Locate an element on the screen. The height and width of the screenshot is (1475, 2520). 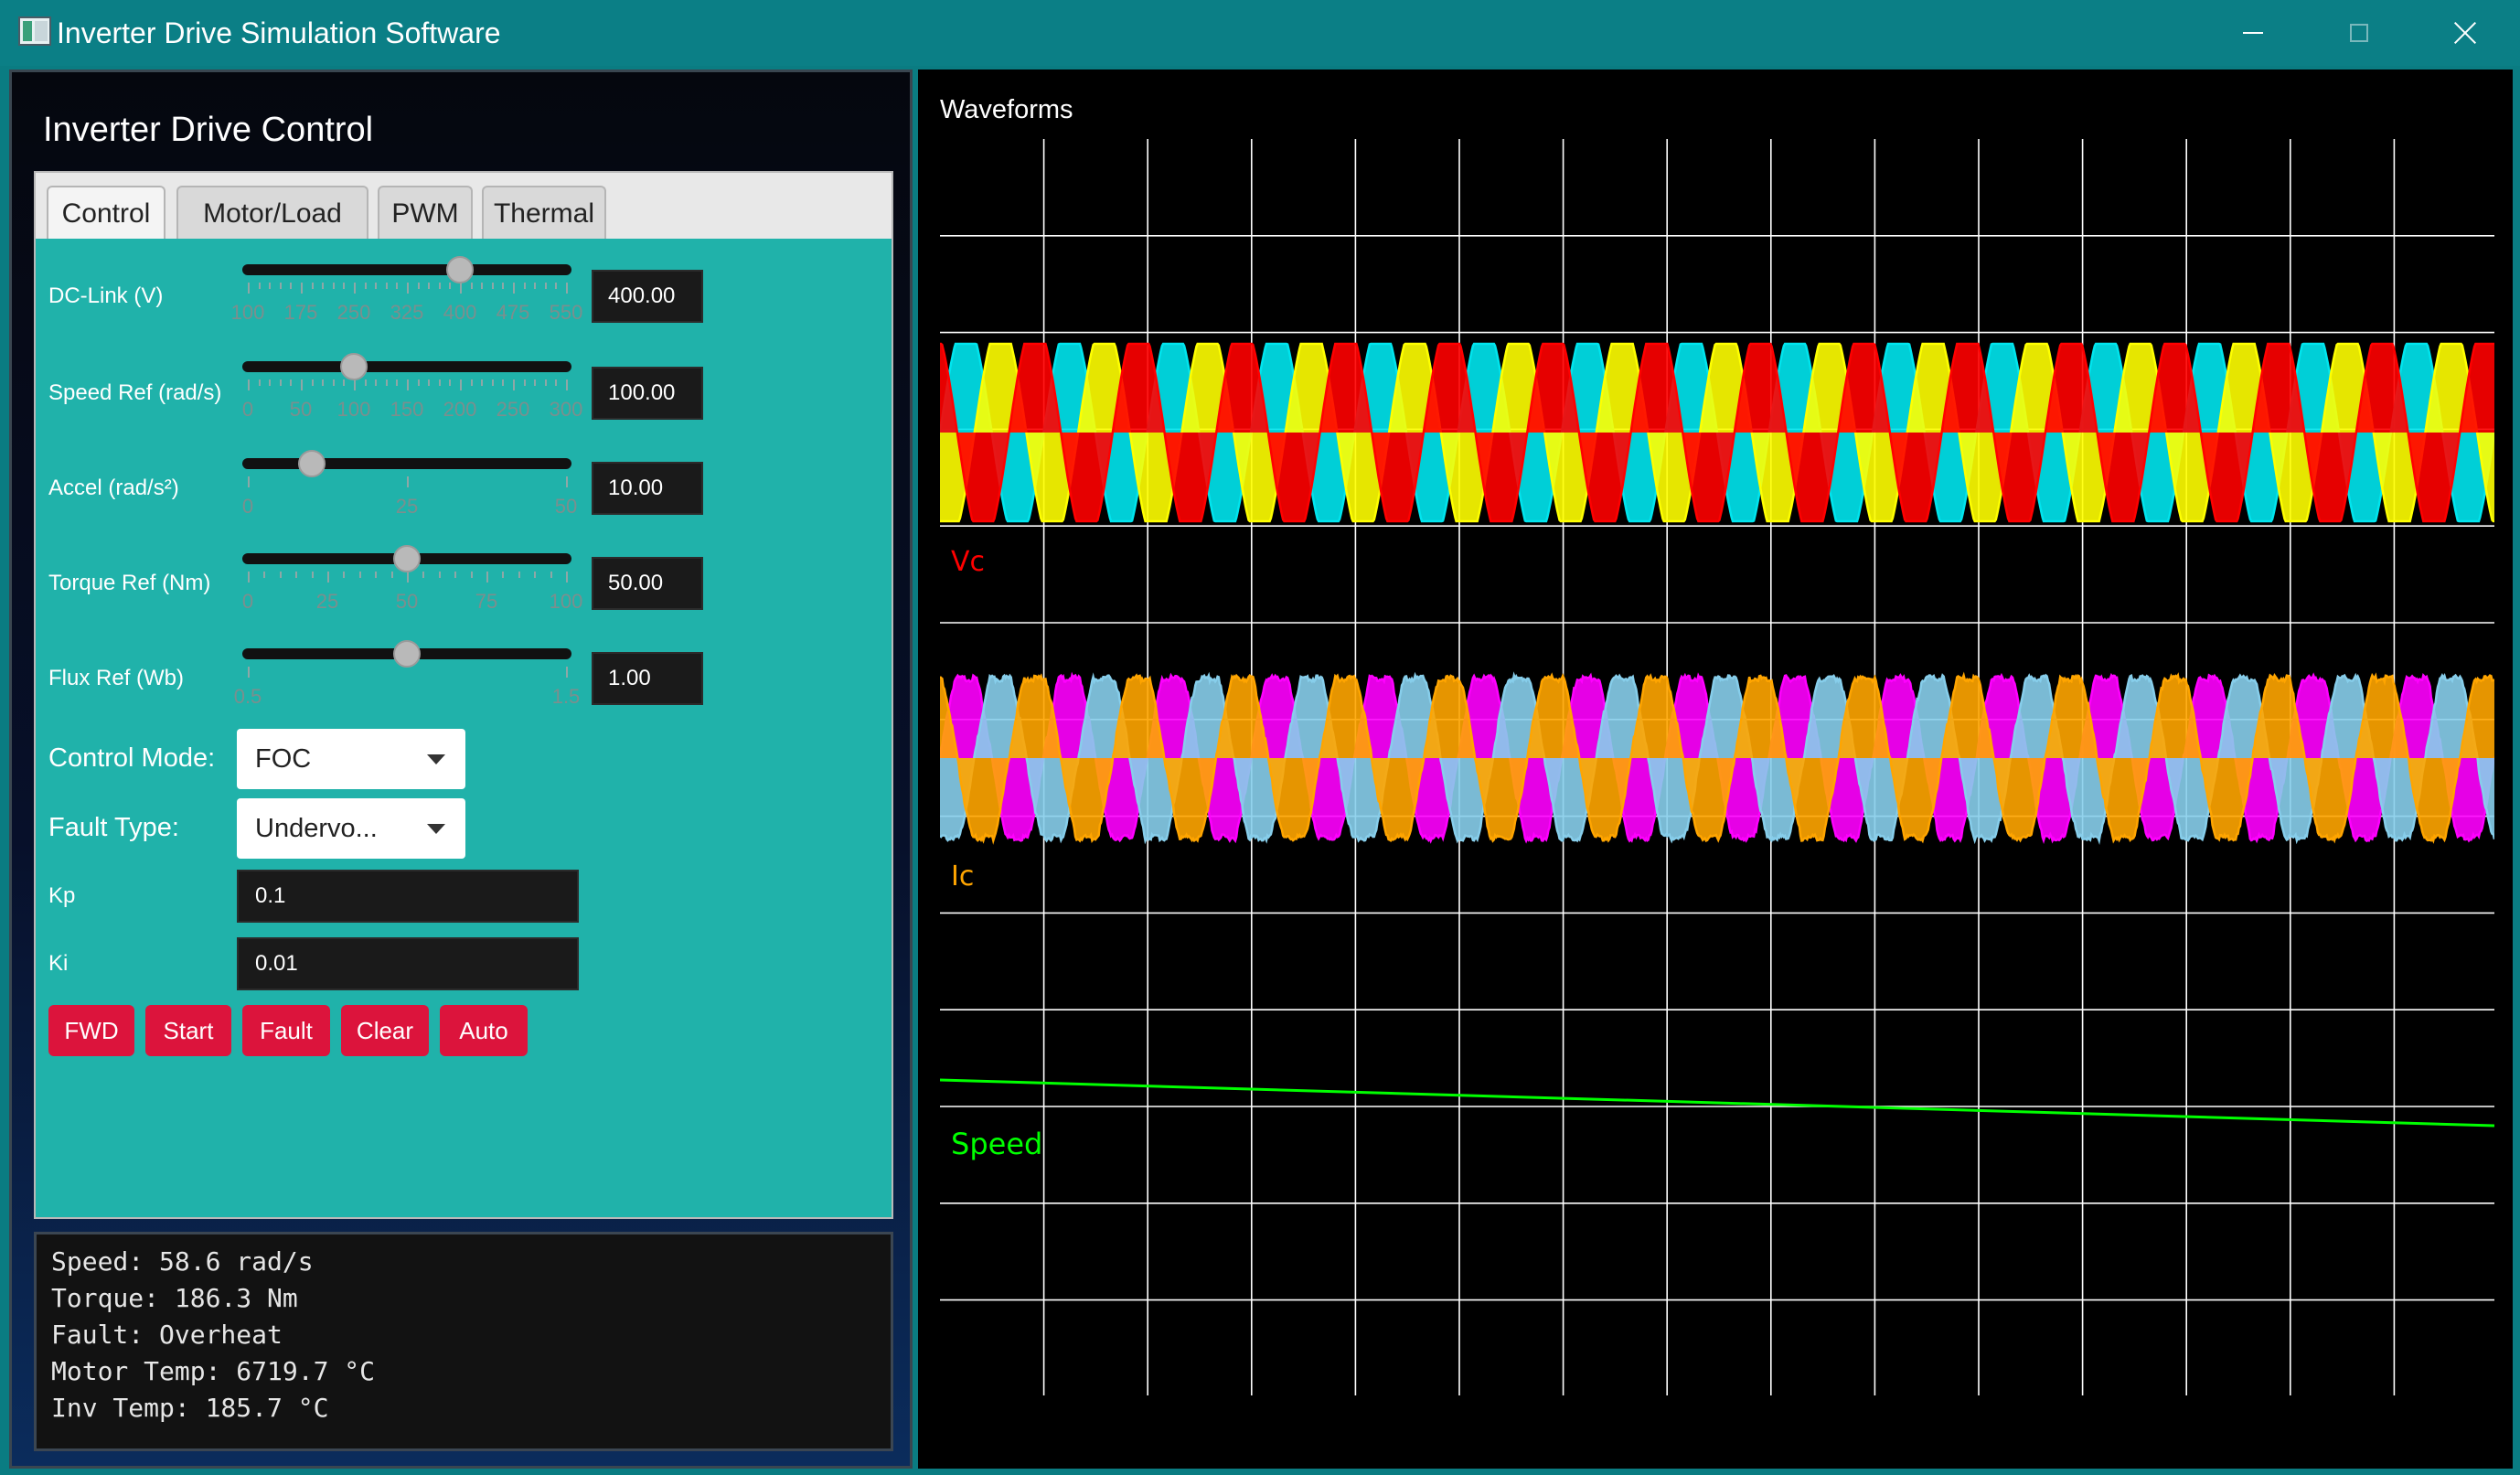
minimize-button is located at coordinates (2253, 33).